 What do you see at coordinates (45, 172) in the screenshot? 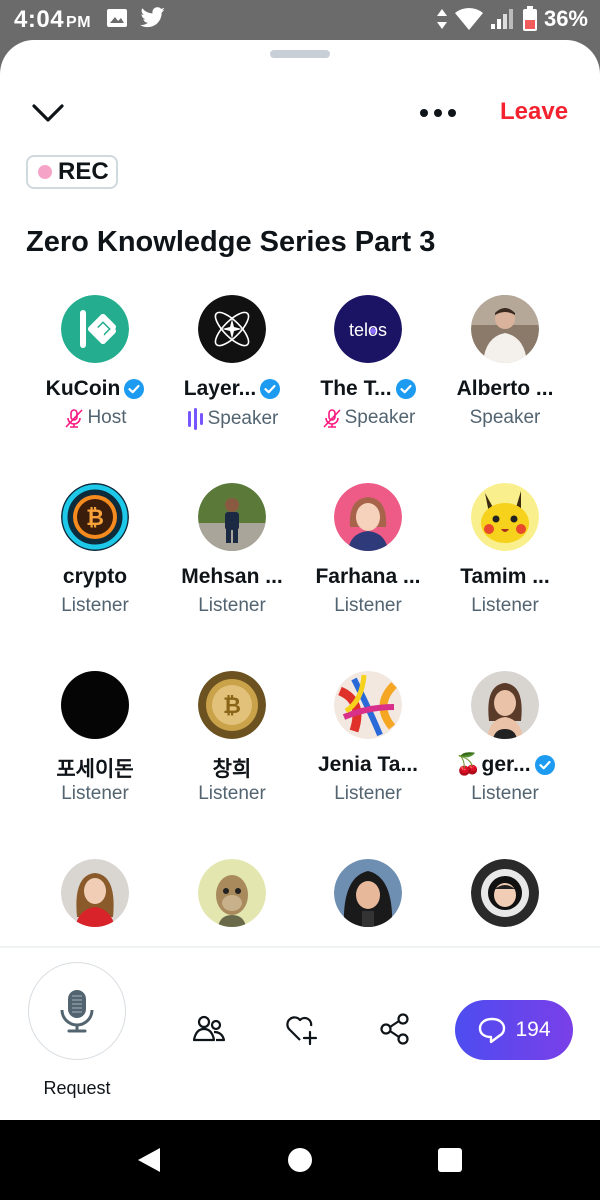
I see `recording-dot-icon` at bounding box center [45, 172].